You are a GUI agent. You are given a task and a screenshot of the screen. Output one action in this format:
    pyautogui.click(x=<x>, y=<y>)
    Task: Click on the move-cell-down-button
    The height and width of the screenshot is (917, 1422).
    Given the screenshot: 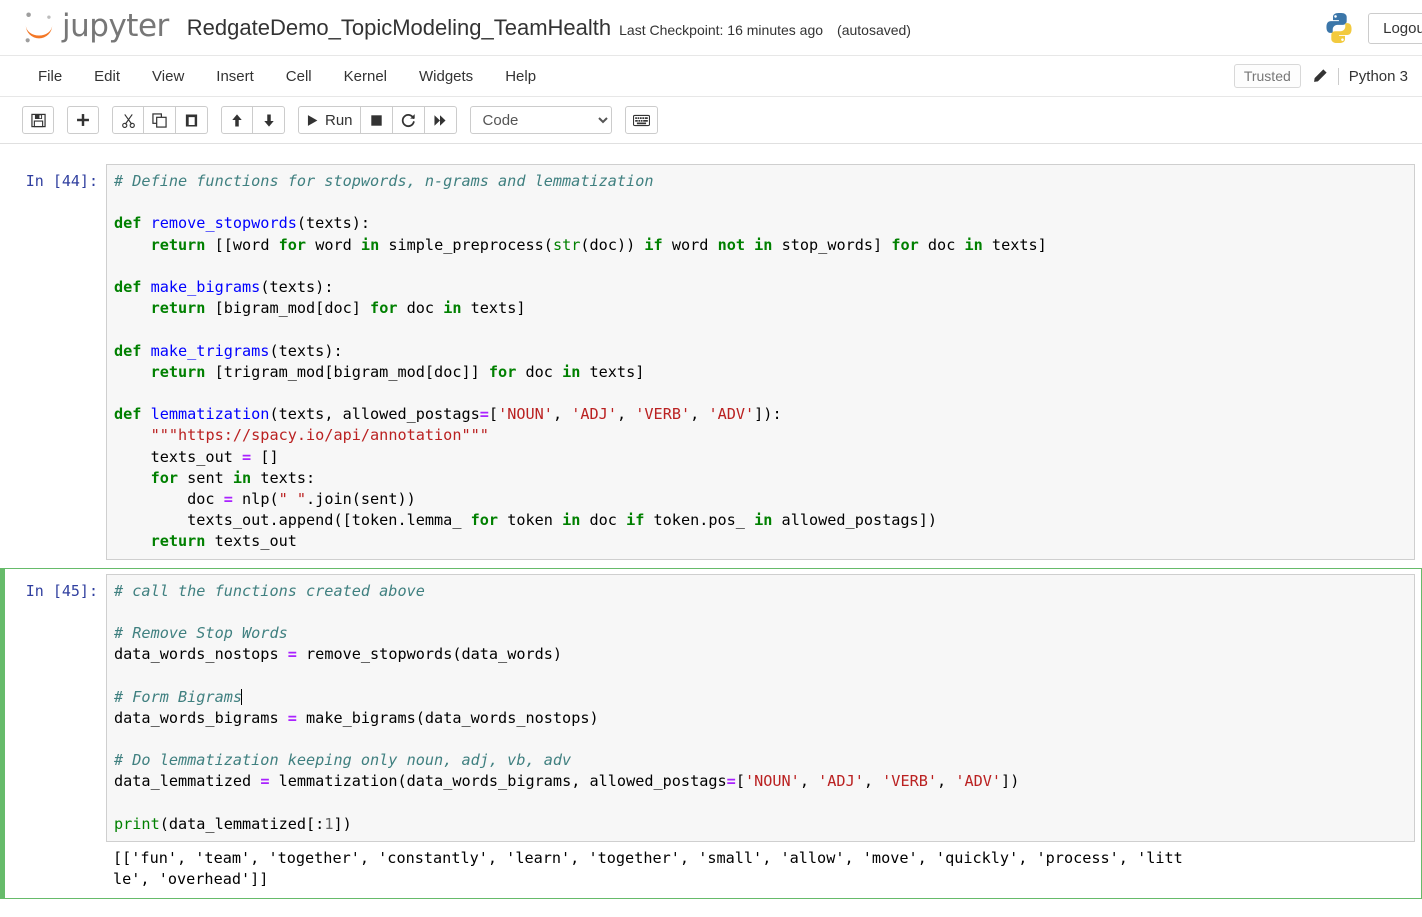 What is the action you would take?
    pyautogui.click(x=269, y=120)
    